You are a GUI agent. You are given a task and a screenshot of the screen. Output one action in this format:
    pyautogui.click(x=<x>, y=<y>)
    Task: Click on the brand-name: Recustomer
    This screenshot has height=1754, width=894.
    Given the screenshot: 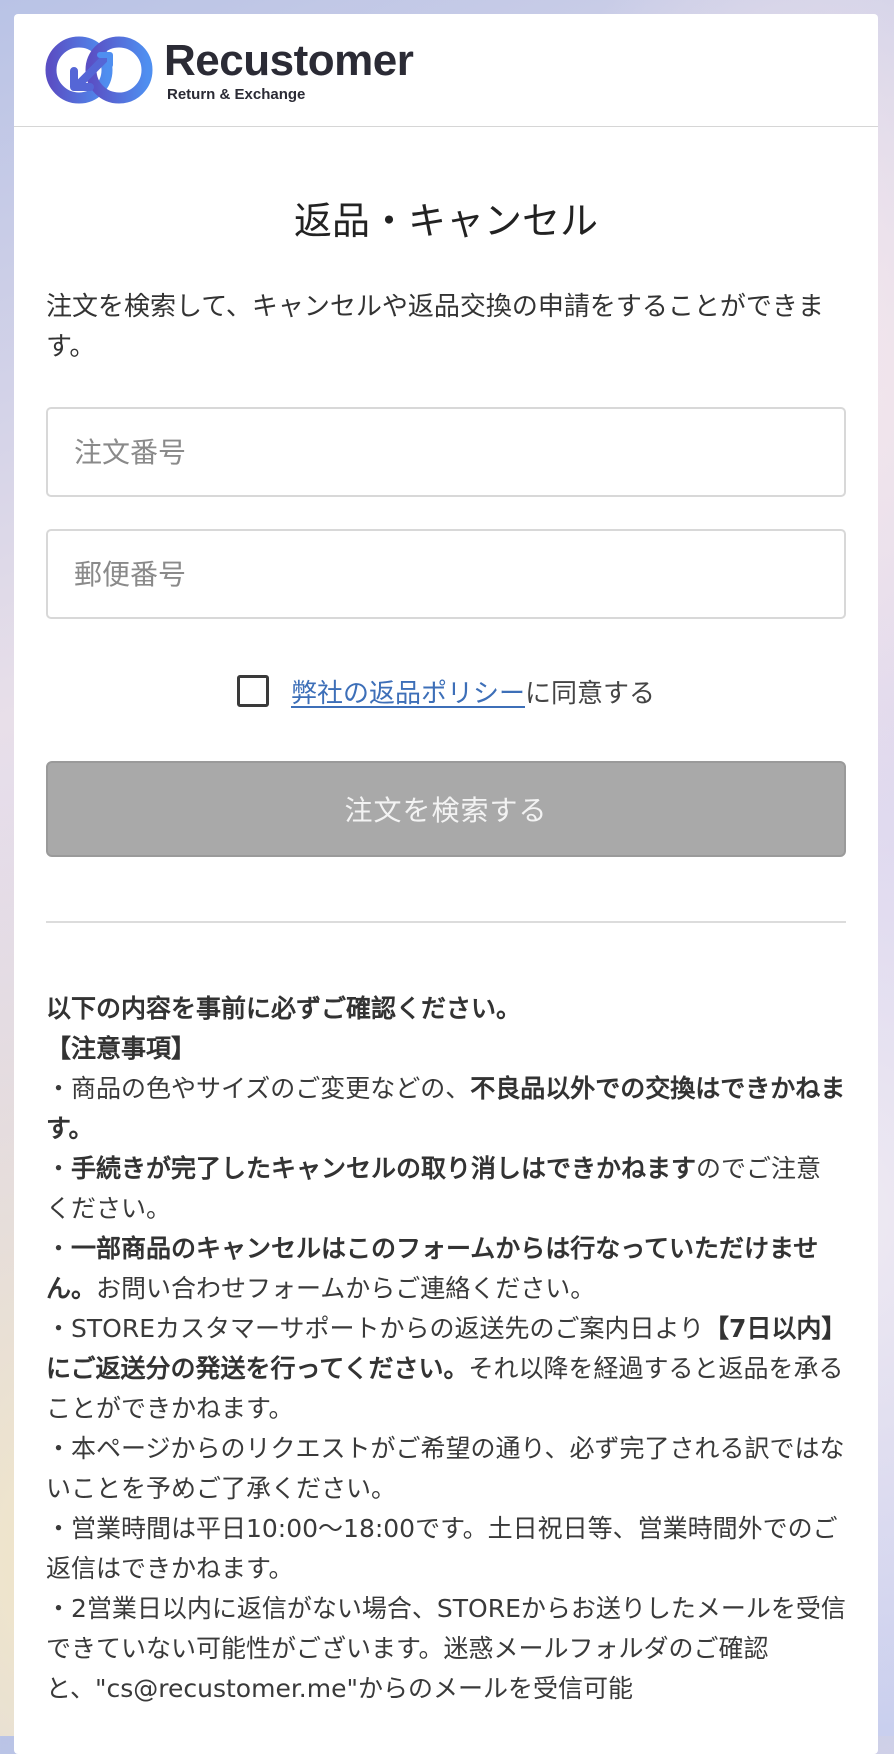 What is the action you would take?
    pyautogui.click(x=288, y=61)
    